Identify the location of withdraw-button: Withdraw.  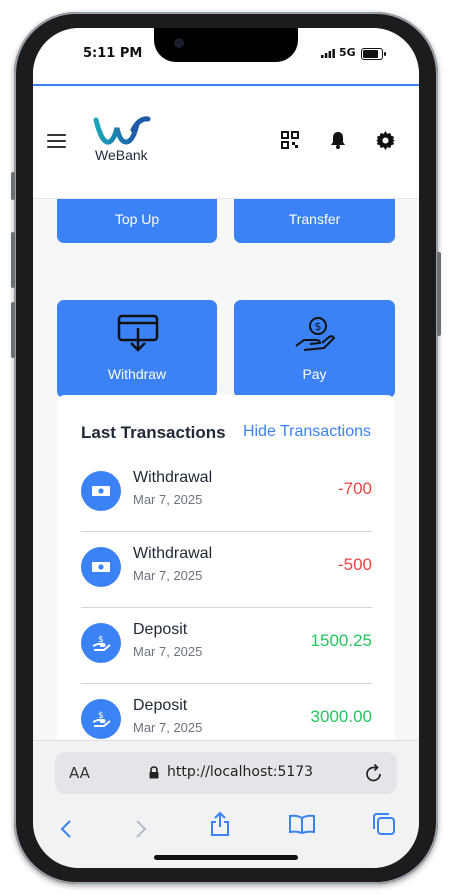
(137, 349).